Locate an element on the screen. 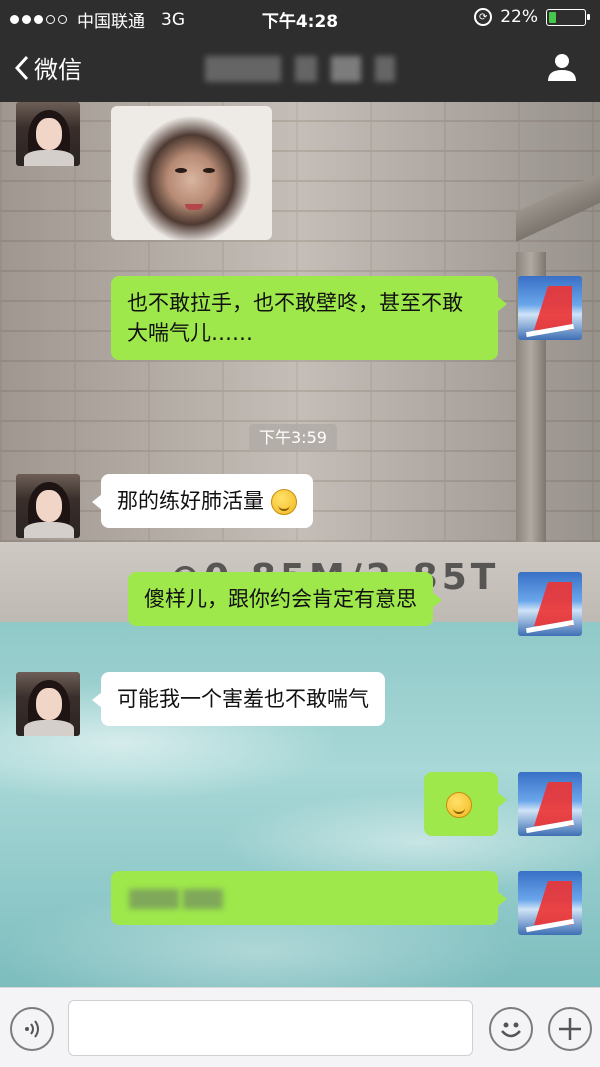  more-button is located at coordinates (570, 1029).